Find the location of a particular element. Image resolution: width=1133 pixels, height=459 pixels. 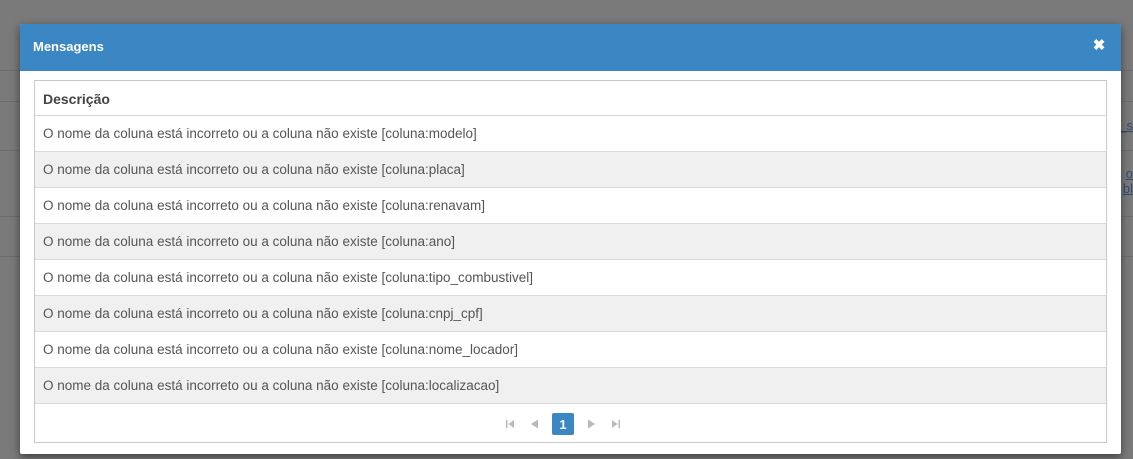

previous-page-icon is located at coordinates (534, 424).